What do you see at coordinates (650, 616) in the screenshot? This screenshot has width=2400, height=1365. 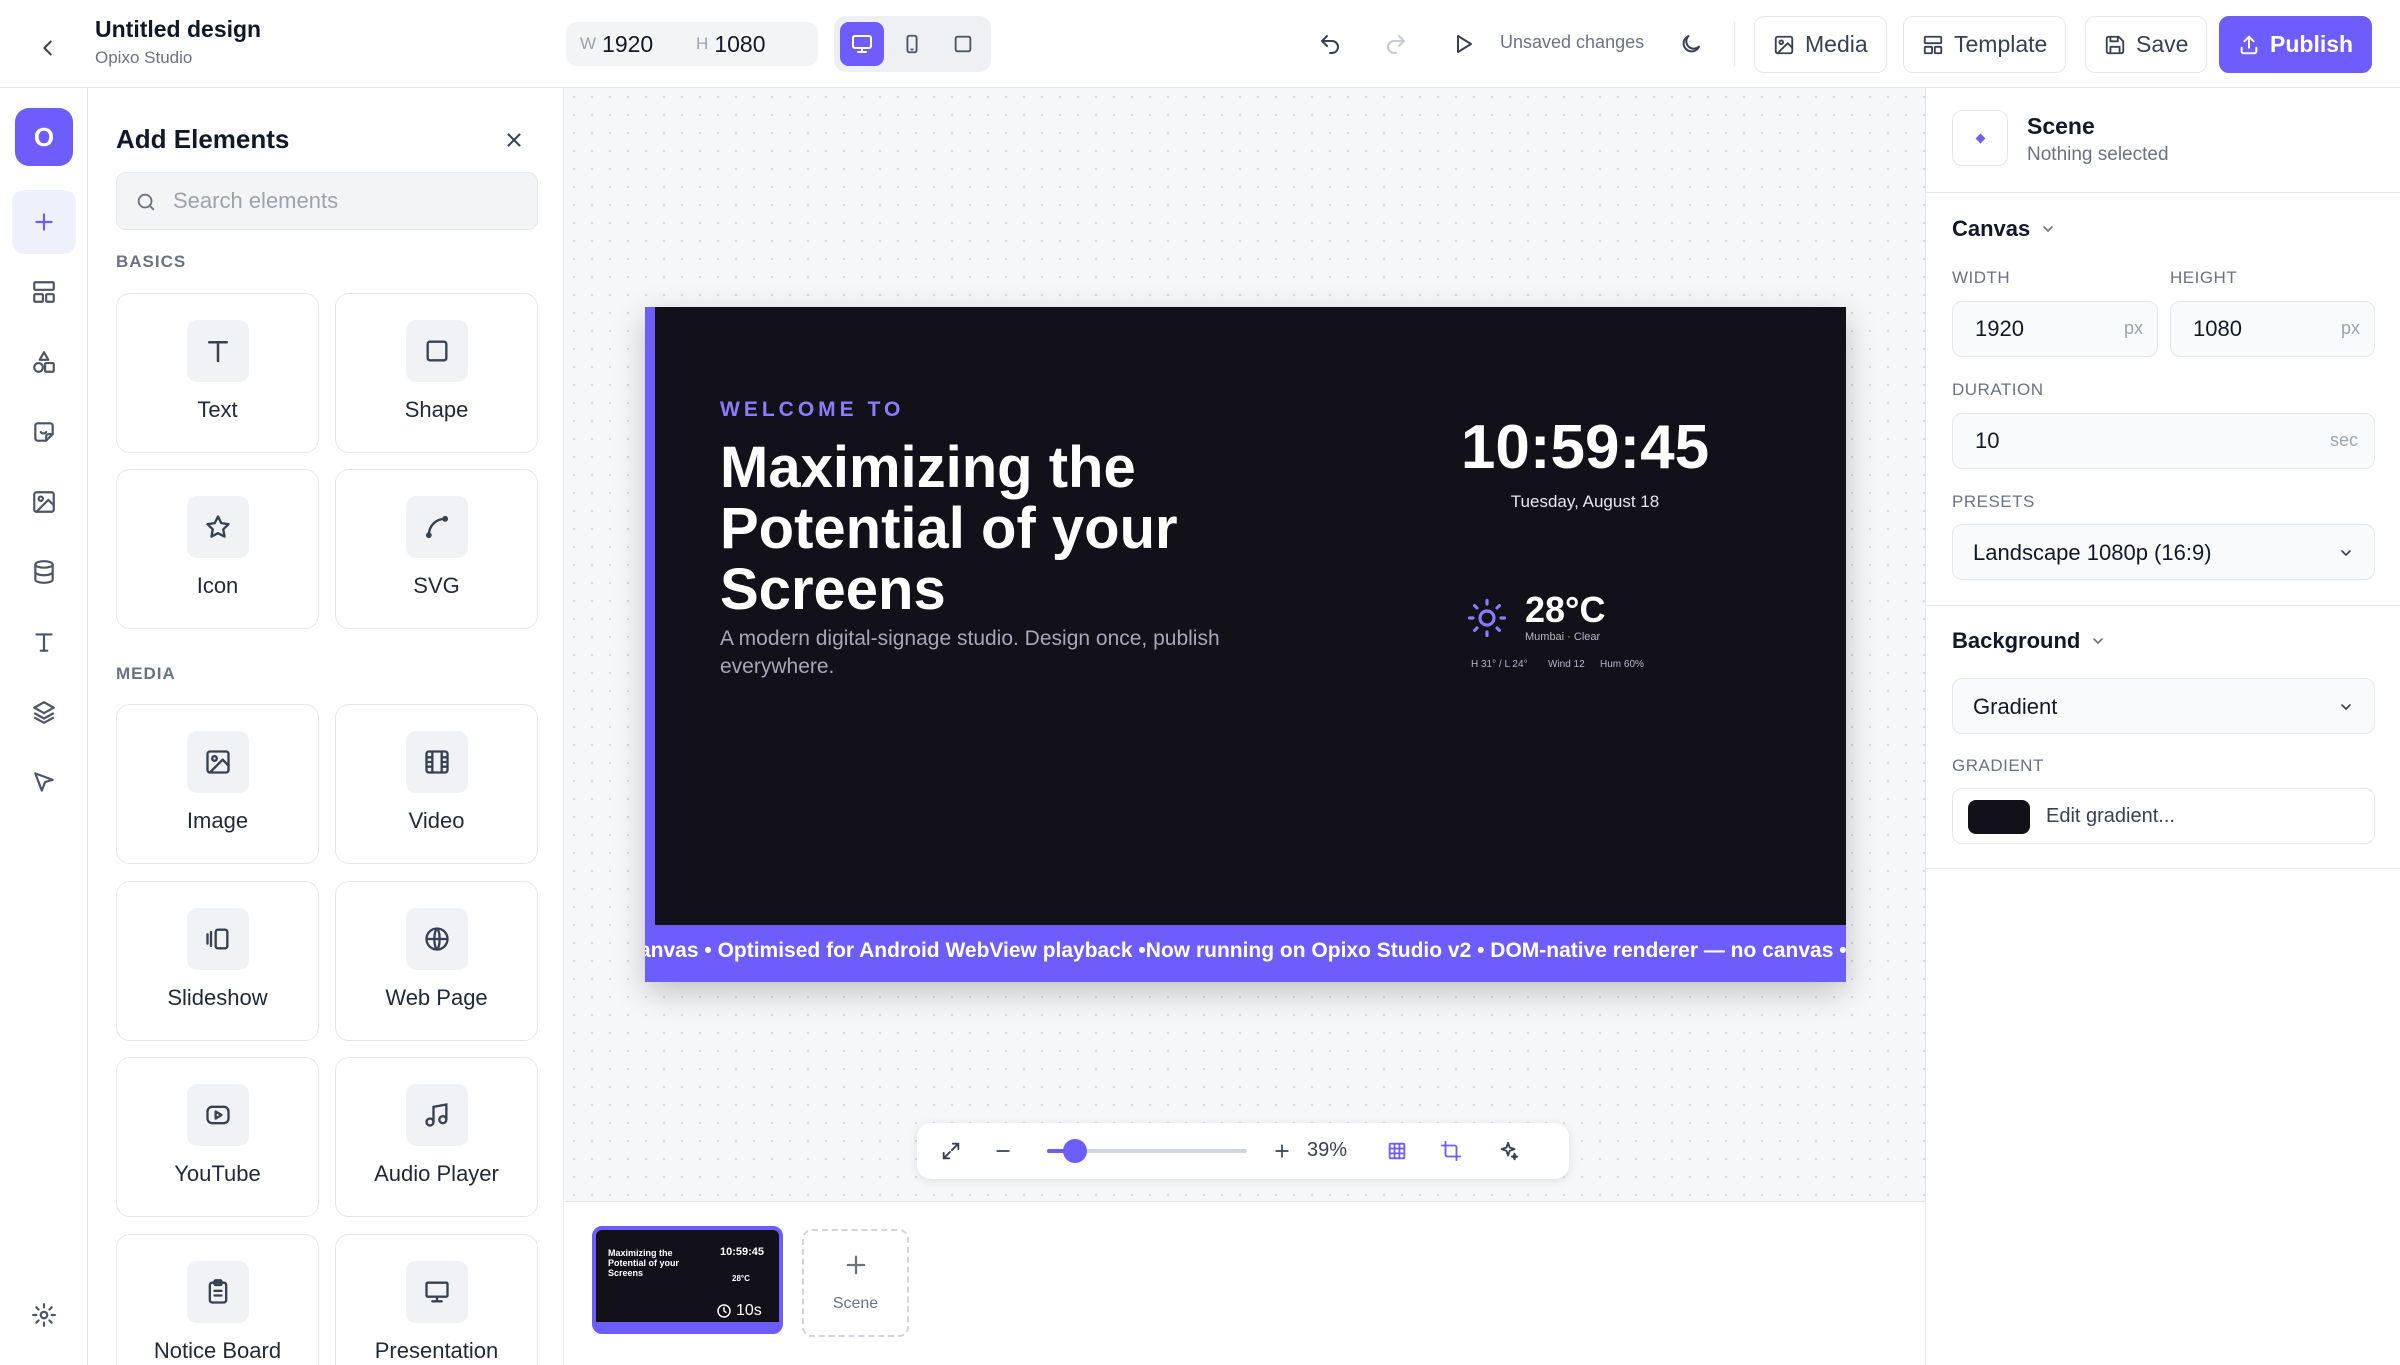 I see `slide-accent-bar` at bounding box center [650, 616].